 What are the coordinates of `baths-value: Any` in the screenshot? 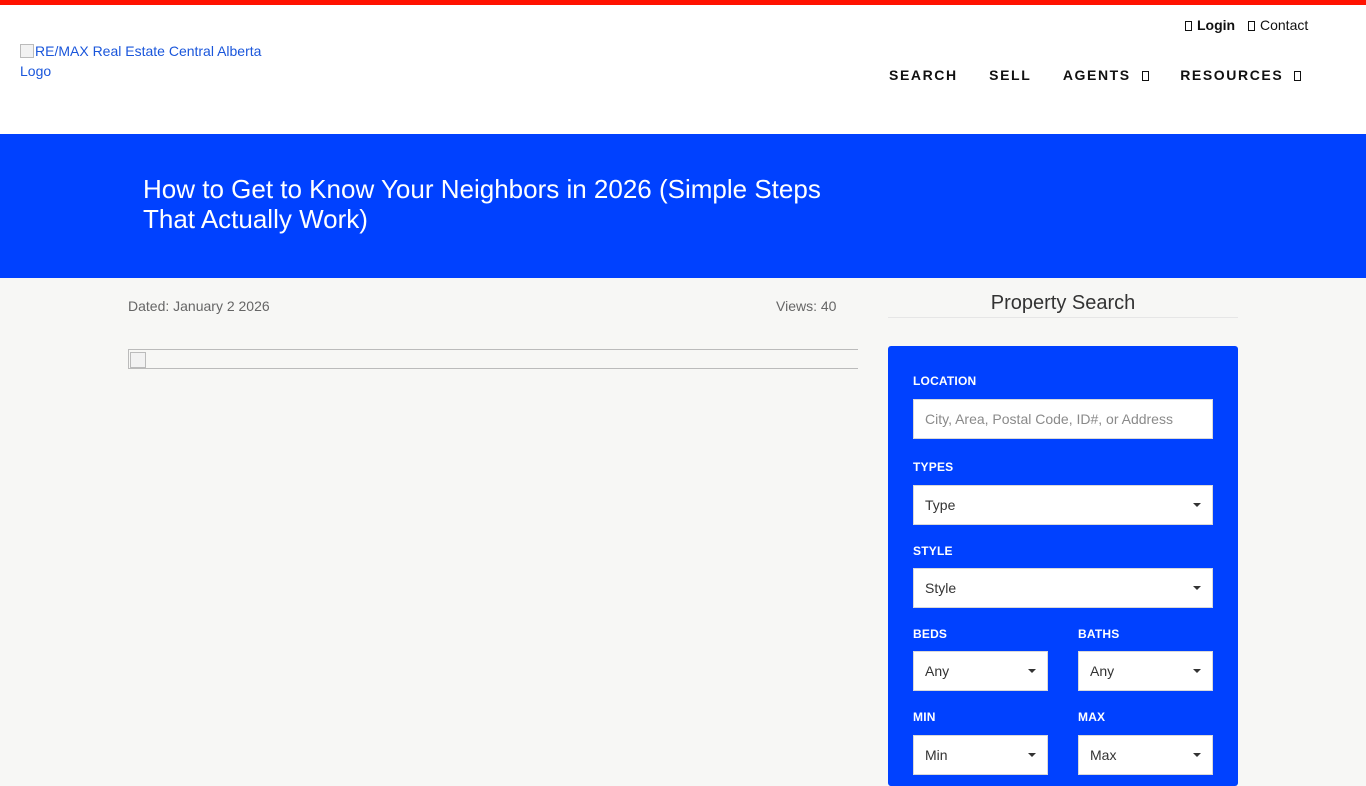 It's located at (1102, 671).